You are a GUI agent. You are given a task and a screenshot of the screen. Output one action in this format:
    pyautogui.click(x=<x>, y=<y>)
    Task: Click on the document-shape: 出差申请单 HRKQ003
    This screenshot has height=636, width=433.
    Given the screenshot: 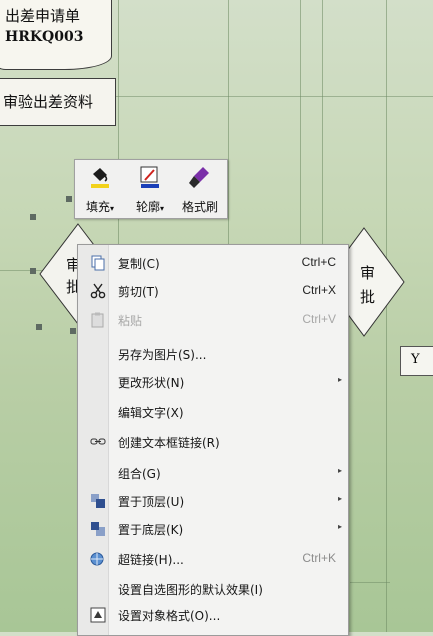 What is the action you would take?
    pyautogui.click(x=56, y=35)
    